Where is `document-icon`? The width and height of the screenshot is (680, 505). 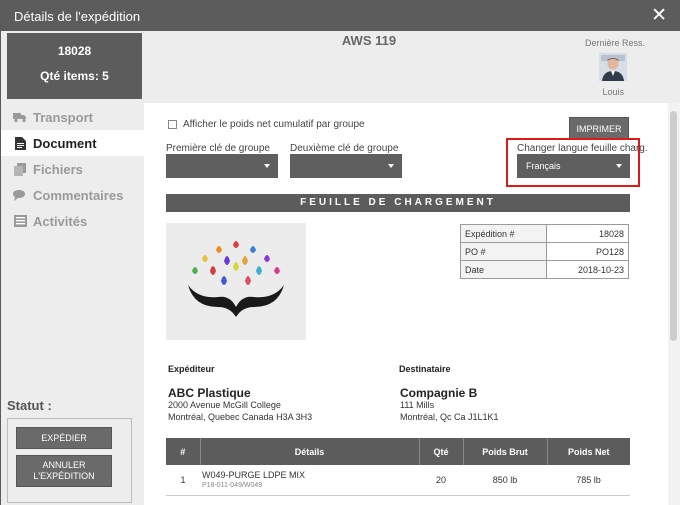
document-icon is located at coordinates (20, 143).